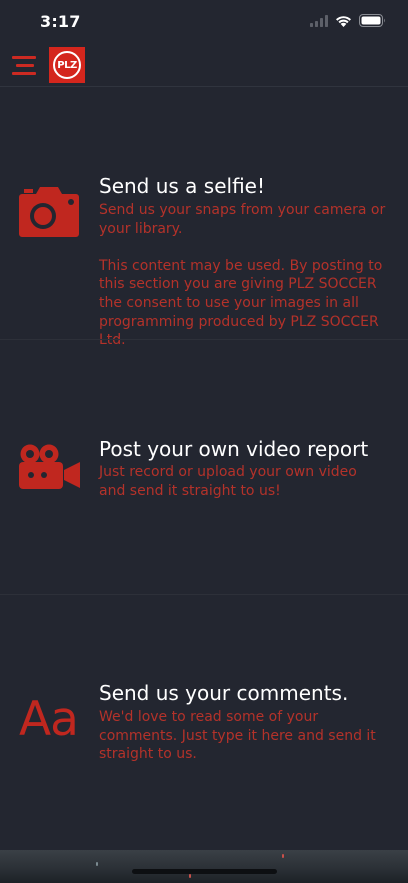 The height and width of the screenshot is (883, 408). Describe the element at coordinates (49, 212) in the screenshot. I see `camera-icon` at that location.